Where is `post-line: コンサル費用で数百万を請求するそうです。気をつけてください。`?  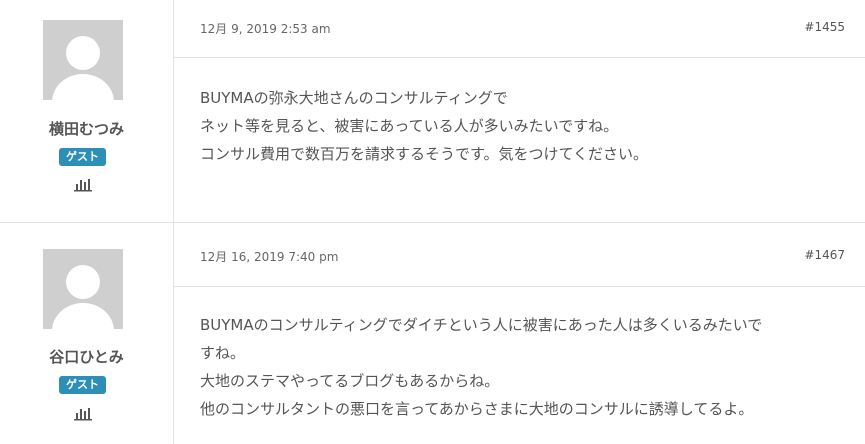 post-line: コンサル費用で数百万を請求するそうです。気をつけてください。 is located at coordinates (424, 154).